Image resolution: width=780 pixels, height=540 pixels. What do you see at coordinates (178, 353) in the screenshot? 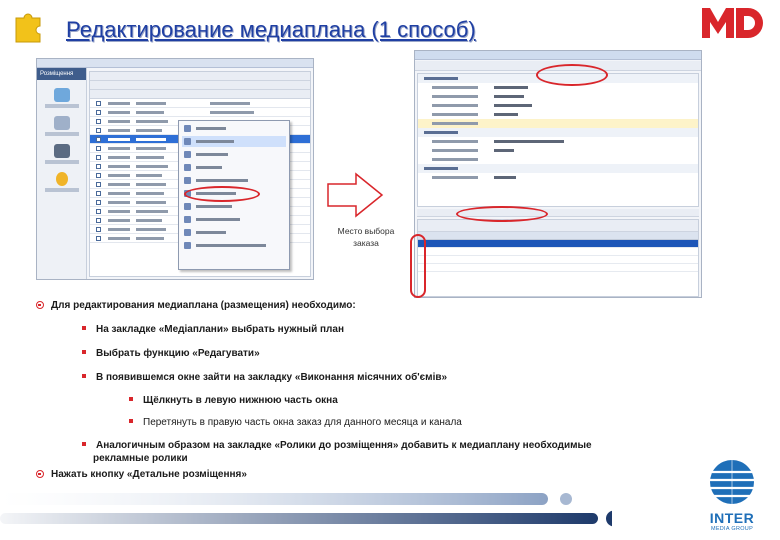
I see `instruction-text: Выбрать функцию «Редагувати»` at bounding box center [178, 353].